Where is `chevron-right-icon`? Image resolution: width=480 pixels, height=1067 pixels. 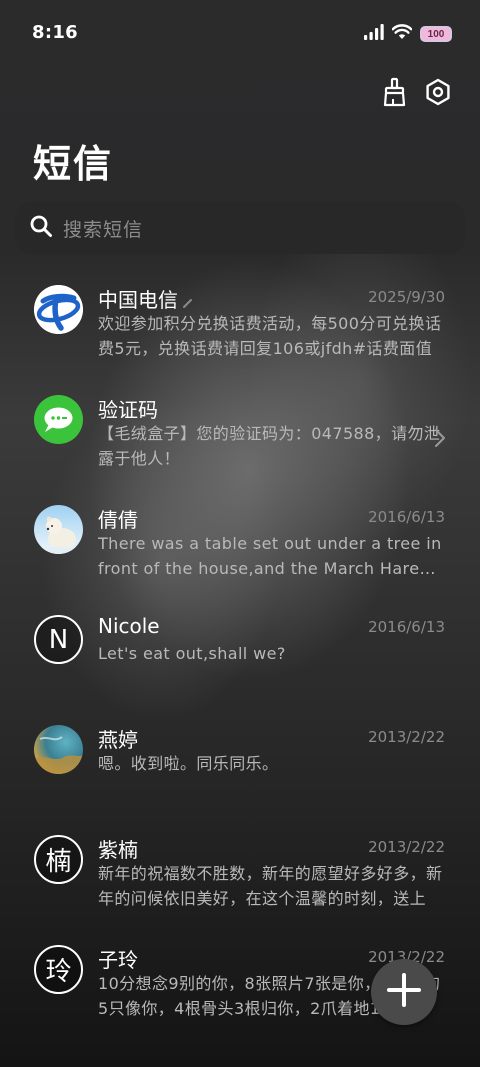
chevron-right-icon is located at coordinates (440, 440).